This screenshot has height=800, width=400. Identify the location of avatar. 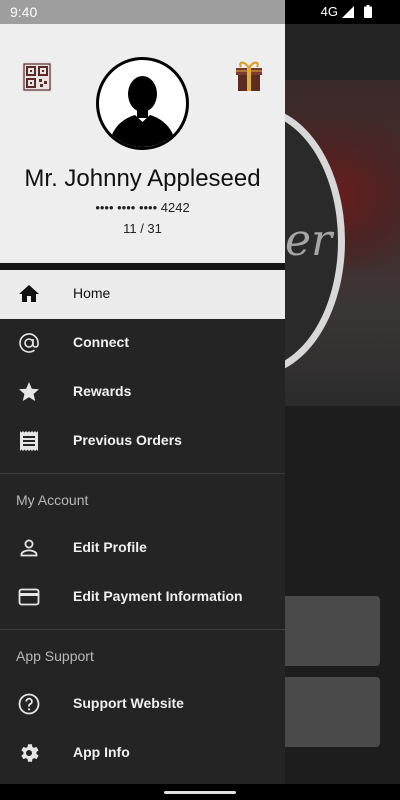
(142, 103).